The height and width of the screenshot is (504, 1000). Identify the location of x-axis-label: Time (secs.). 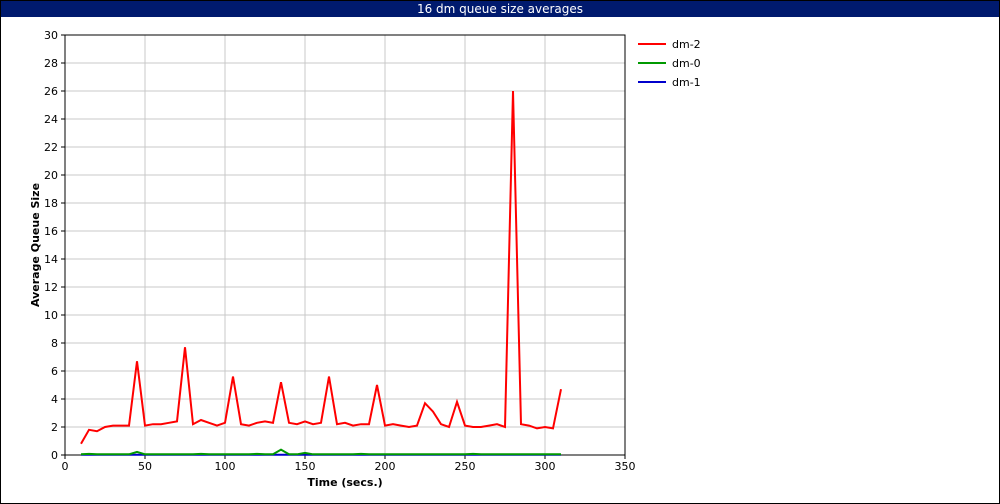
(344, 482).